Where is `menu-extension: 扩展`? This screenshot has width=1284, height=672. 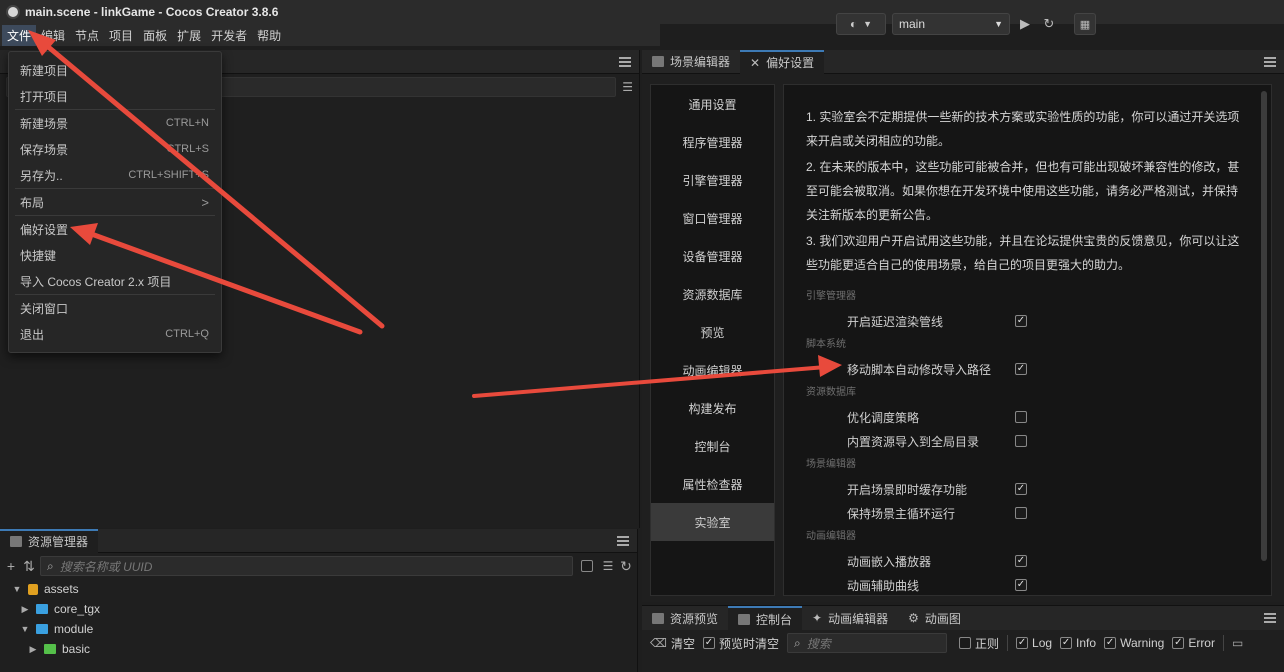 menu-extension: 扩展 is located at coordinates (189, 35).